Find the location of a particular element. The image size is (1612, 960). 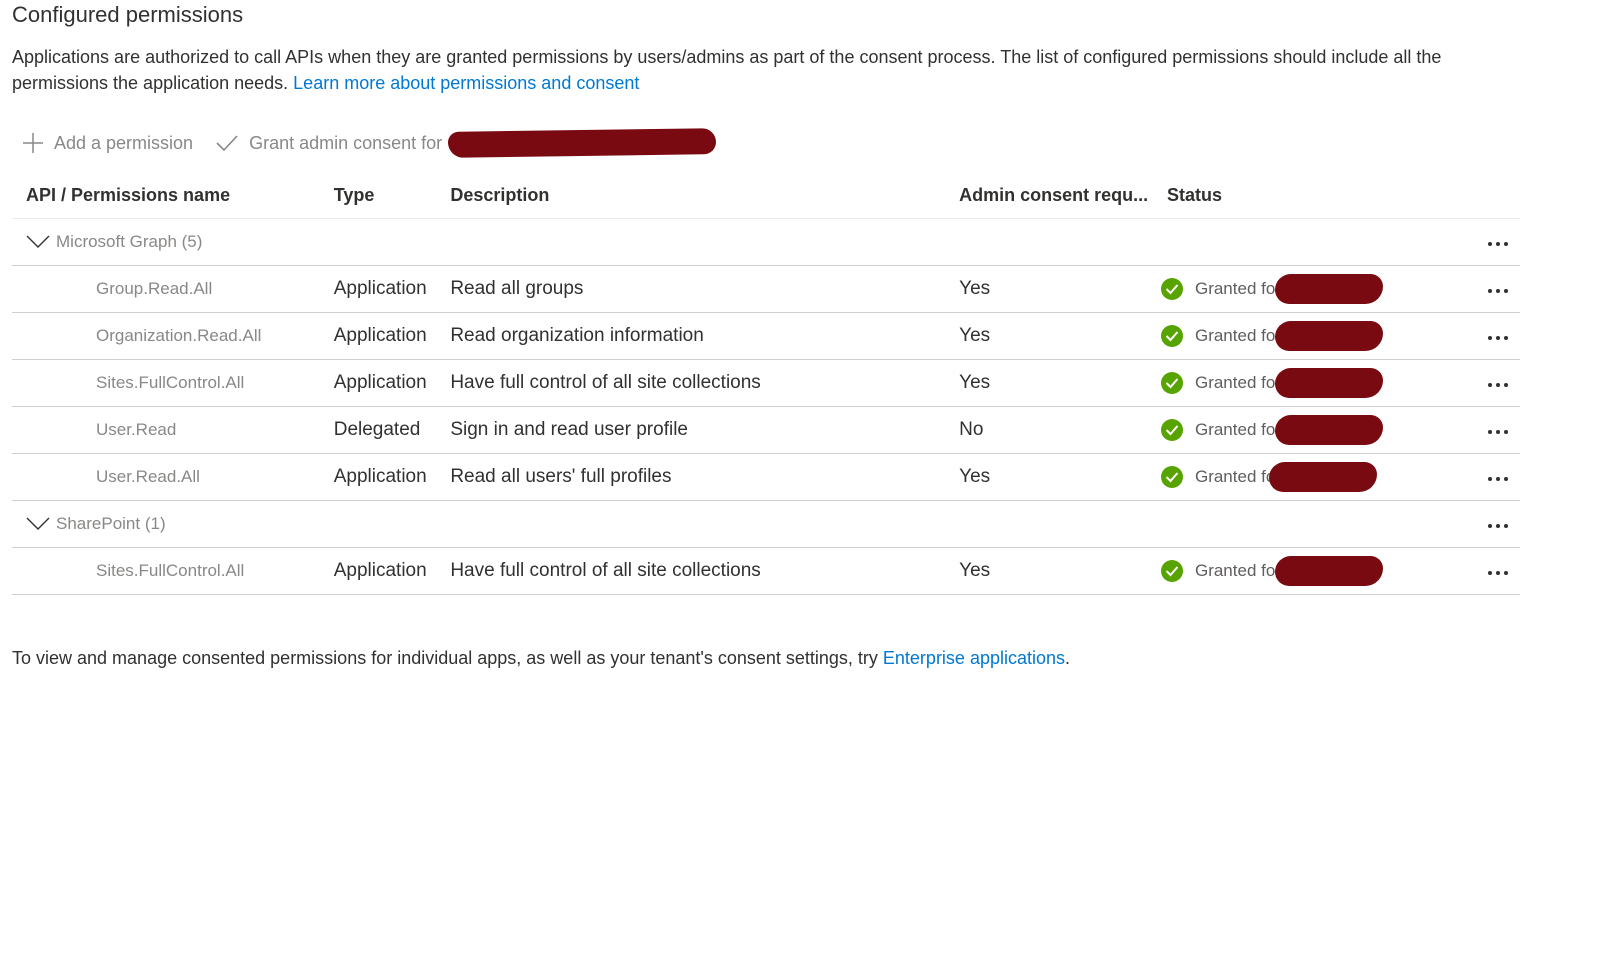

permission-description: Read organization information is located at coordinates (691, 336).